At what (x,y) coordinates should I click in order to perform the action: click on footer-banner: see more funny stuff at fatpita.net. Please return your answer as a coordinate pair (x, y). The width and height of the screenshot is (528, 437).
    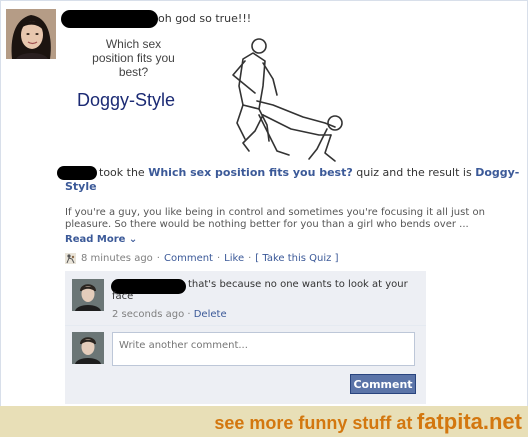
    Looking at the image, I should click on (264, 421).